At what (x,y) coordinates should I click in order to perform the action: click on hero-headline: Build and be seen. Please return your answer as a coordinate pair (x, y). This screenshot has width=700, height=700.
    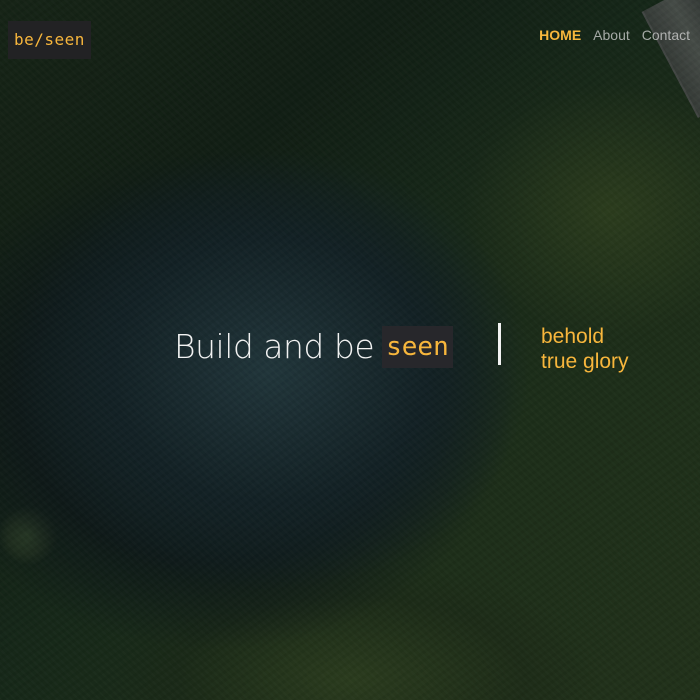
    Looking at the image, I should click on (313, 347).